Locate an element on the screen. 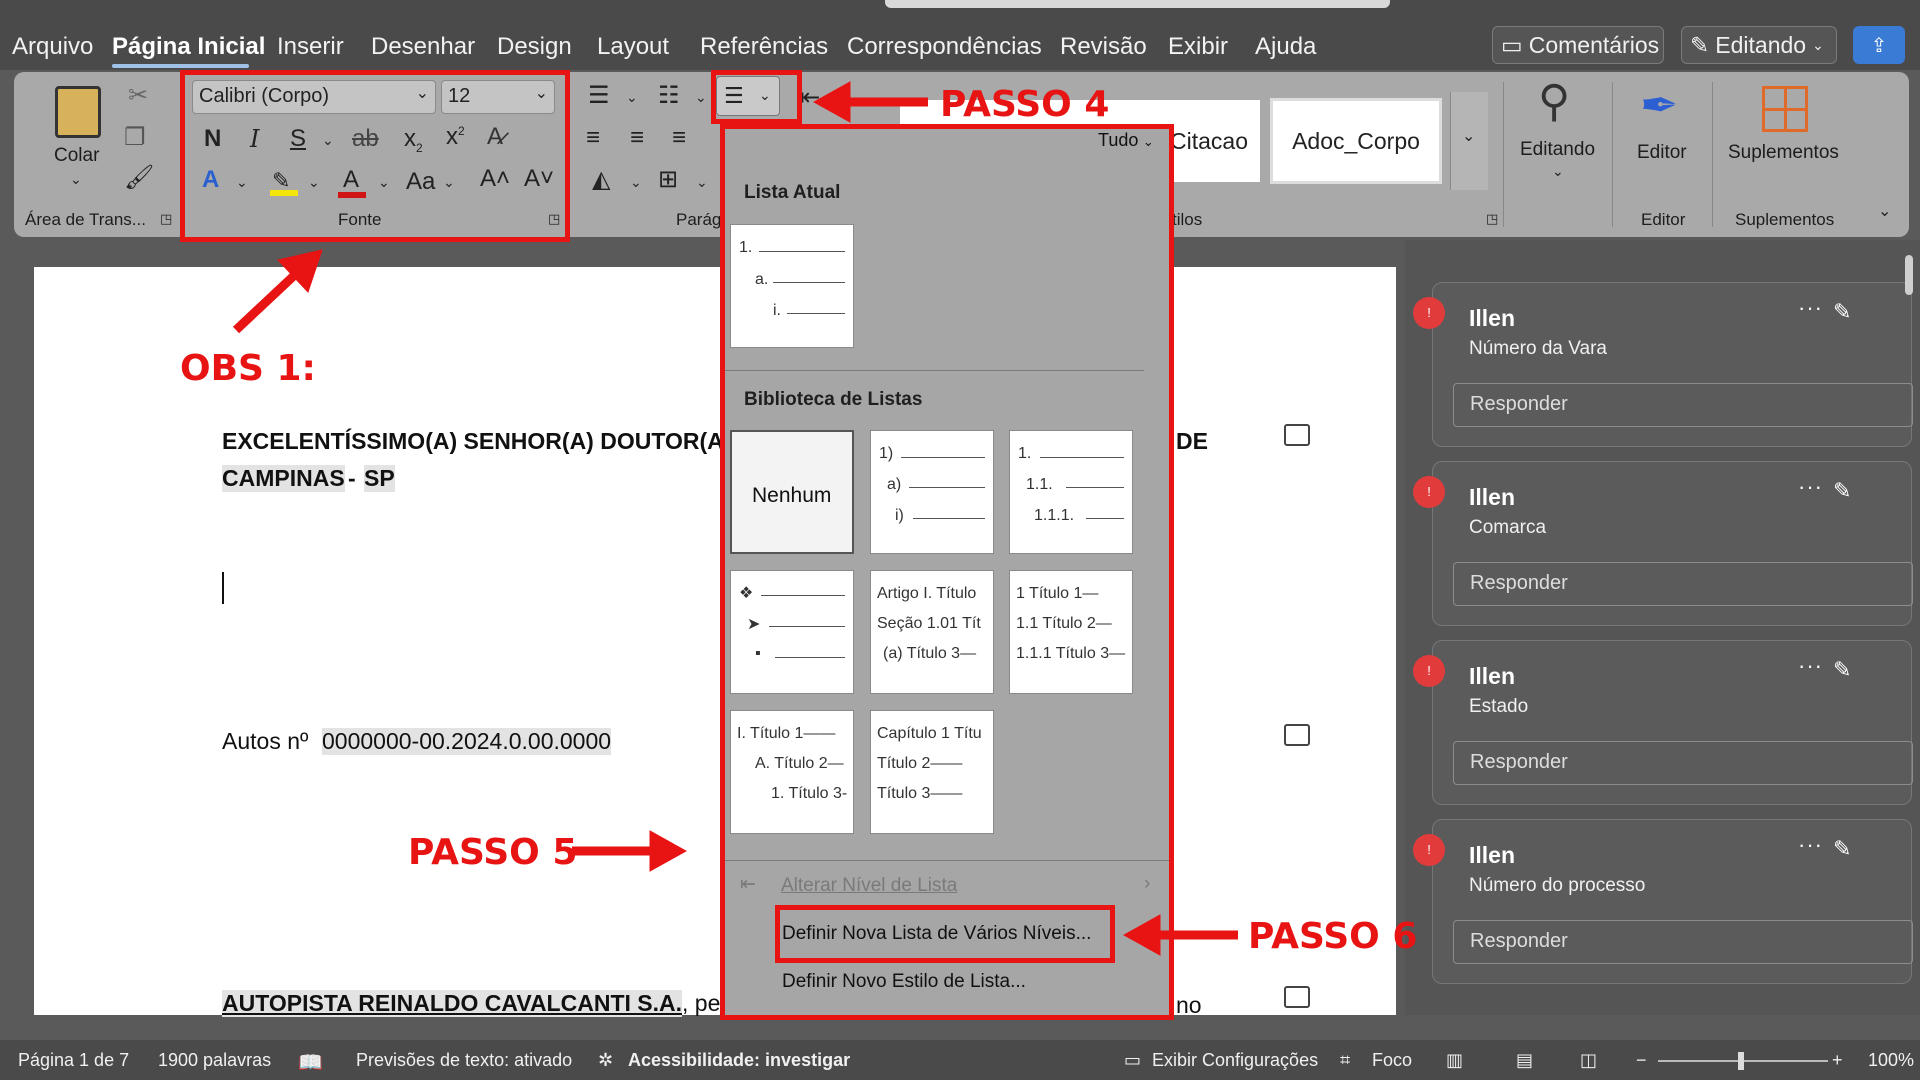 The height and width of the screenshot is (1080, 1920). annotation-passo6: PASSO 6 is located at coordinates (1333, 936).